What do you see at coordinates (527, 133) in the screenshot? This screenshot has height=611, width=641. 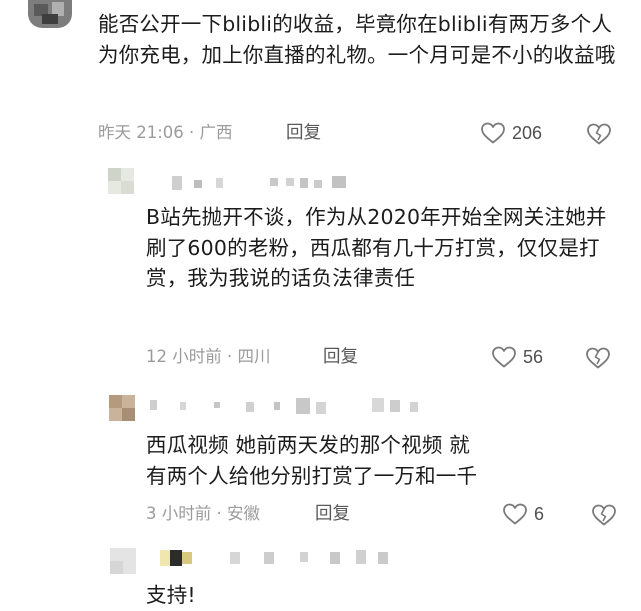 I see `like-count: 206` at bounding box center [527, 133].